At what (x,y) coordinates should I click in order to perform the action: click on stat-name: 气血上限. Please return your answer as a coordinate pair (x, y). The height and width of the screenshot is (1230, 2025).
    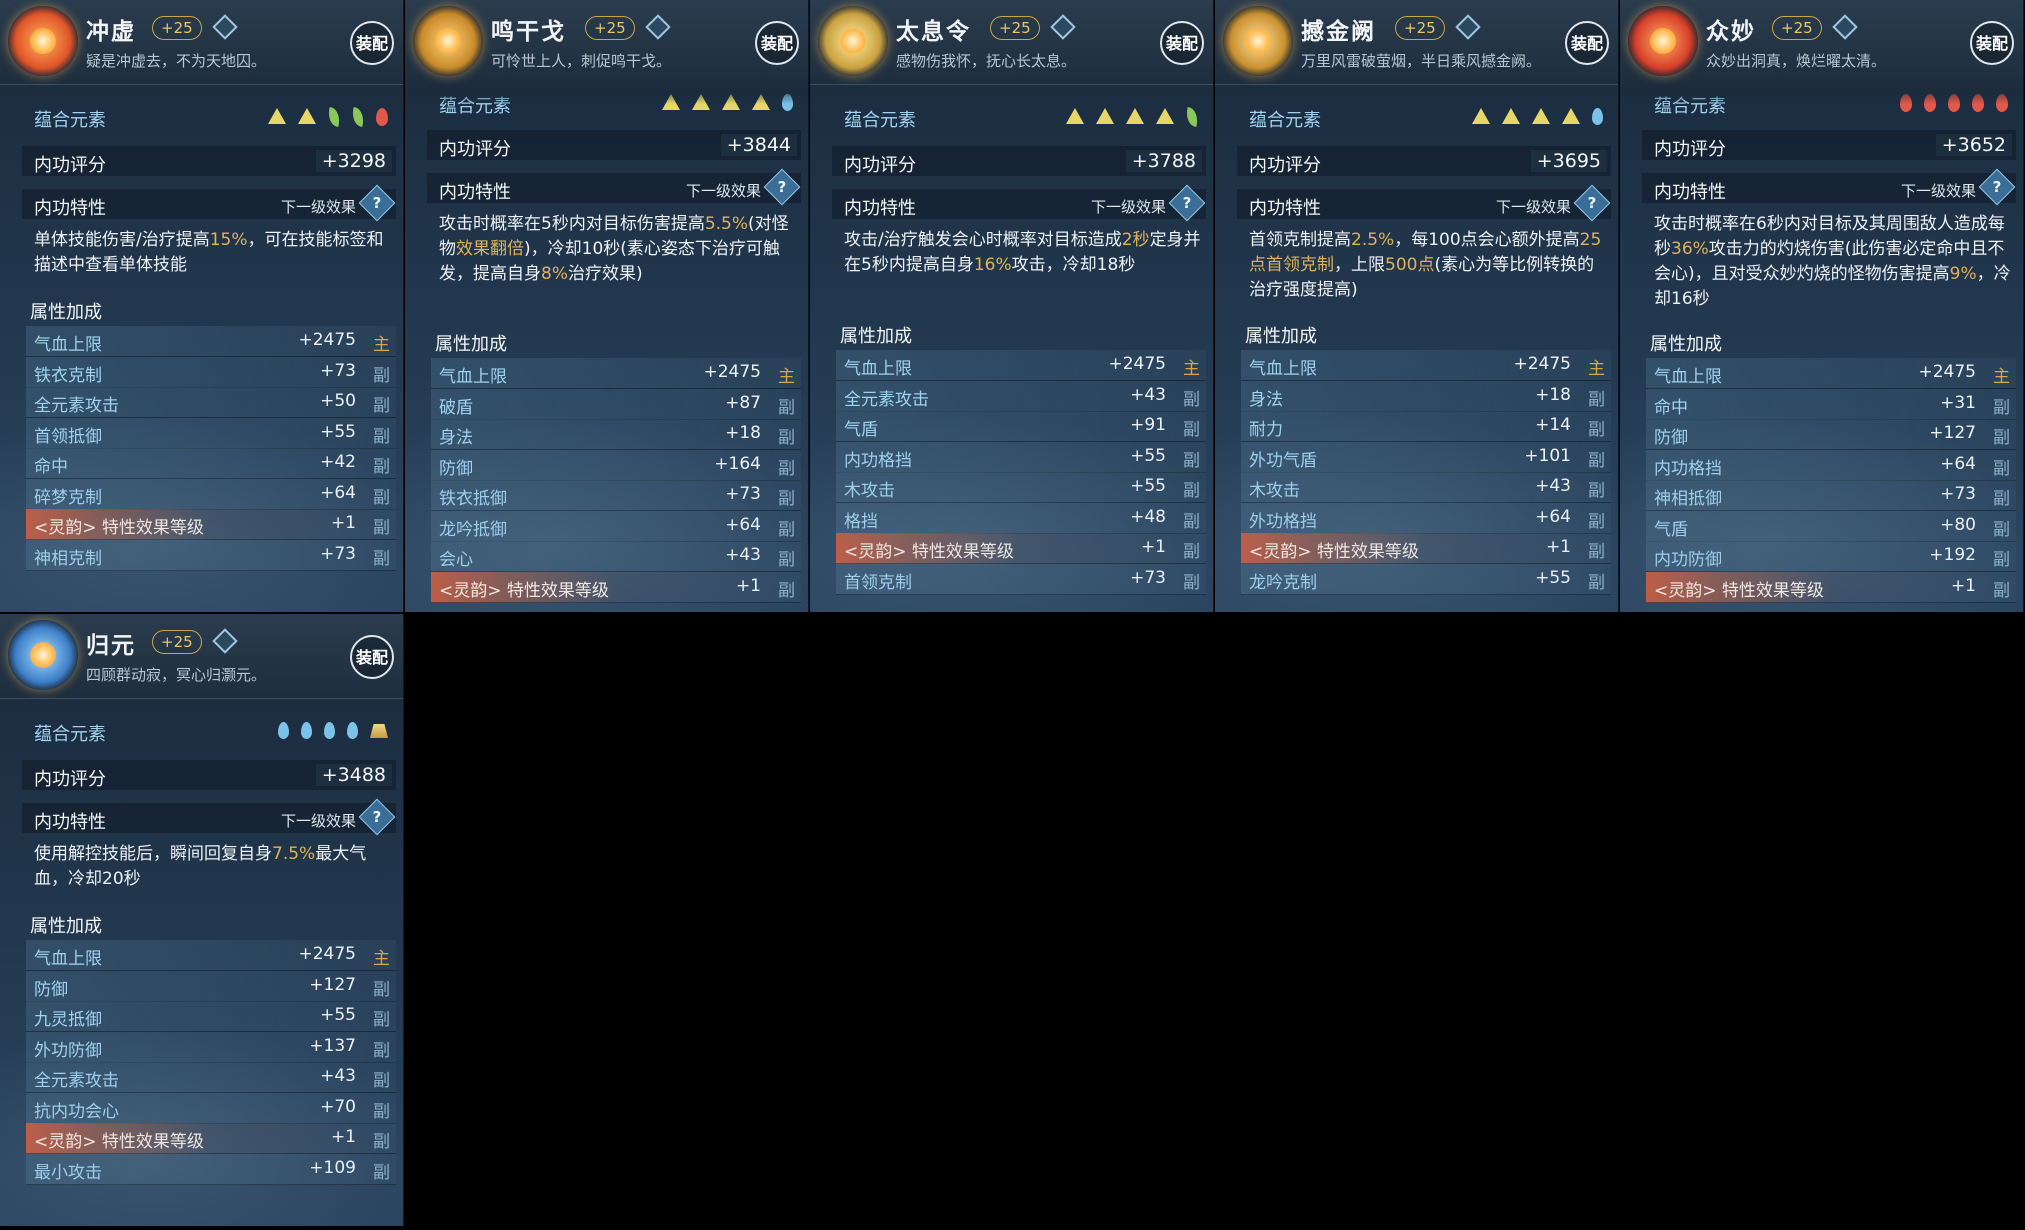
    Looking at the image, I should click on (473, 377).